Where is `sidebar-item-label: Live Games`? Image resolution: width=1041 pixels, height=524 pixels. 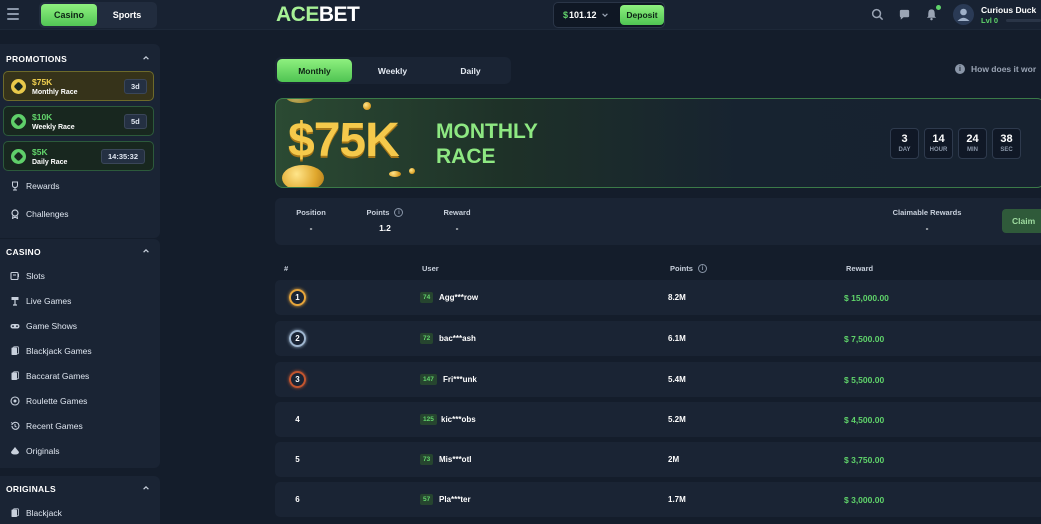
sidebar-item-label: Live Games is located at coordinates (49, 301).